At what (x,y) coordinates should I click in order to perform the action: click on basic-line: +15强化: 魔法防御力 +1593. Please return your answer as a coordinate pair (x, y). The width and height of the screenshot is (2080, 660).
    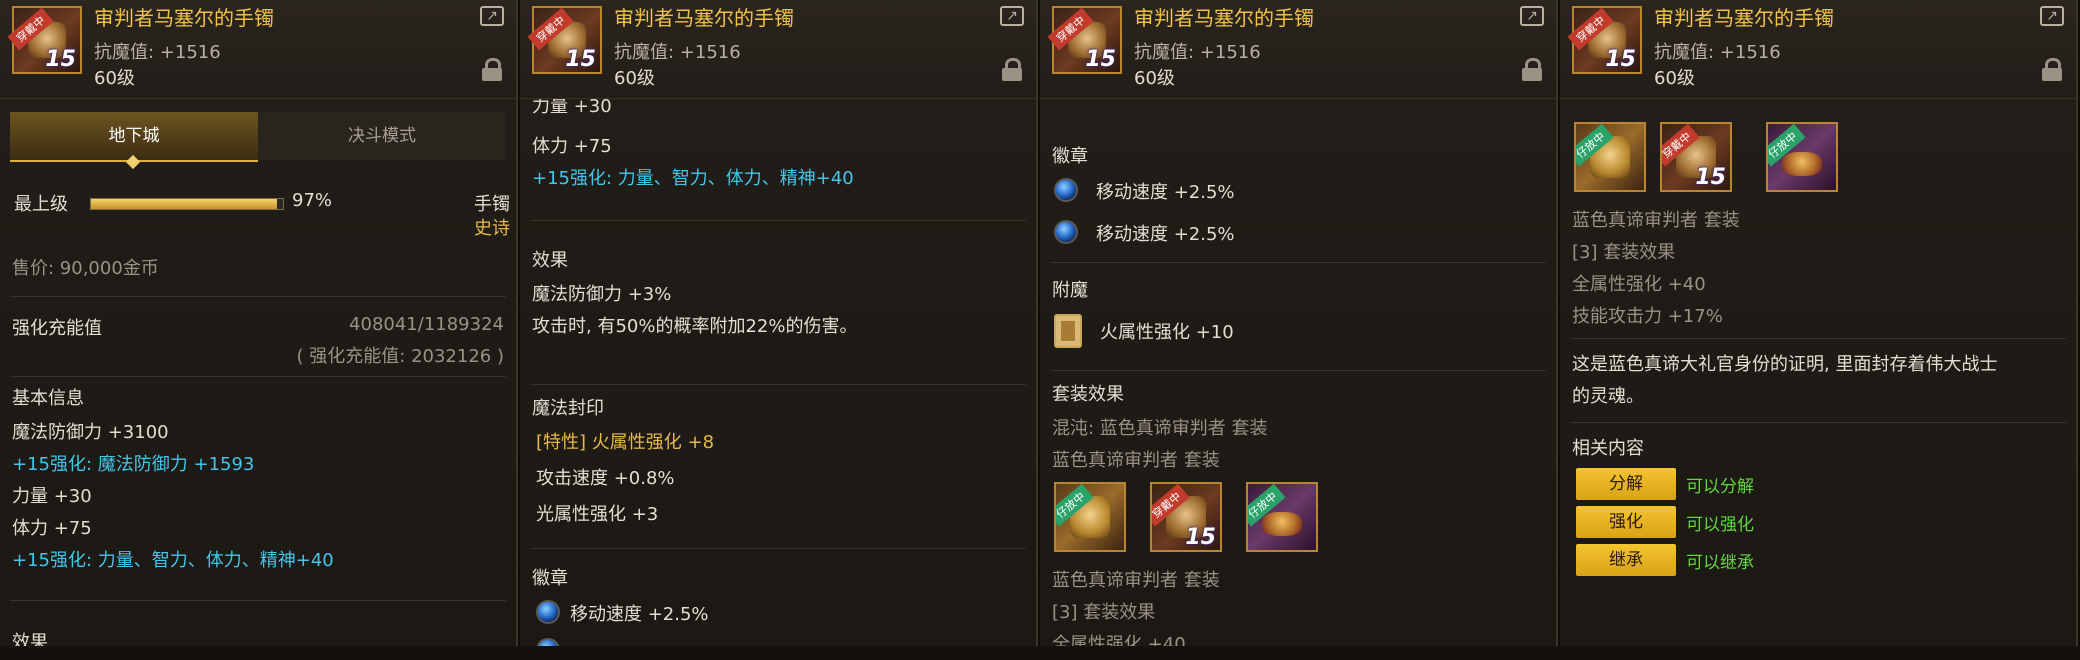
    Looking at the image, I should click on (133, 464).